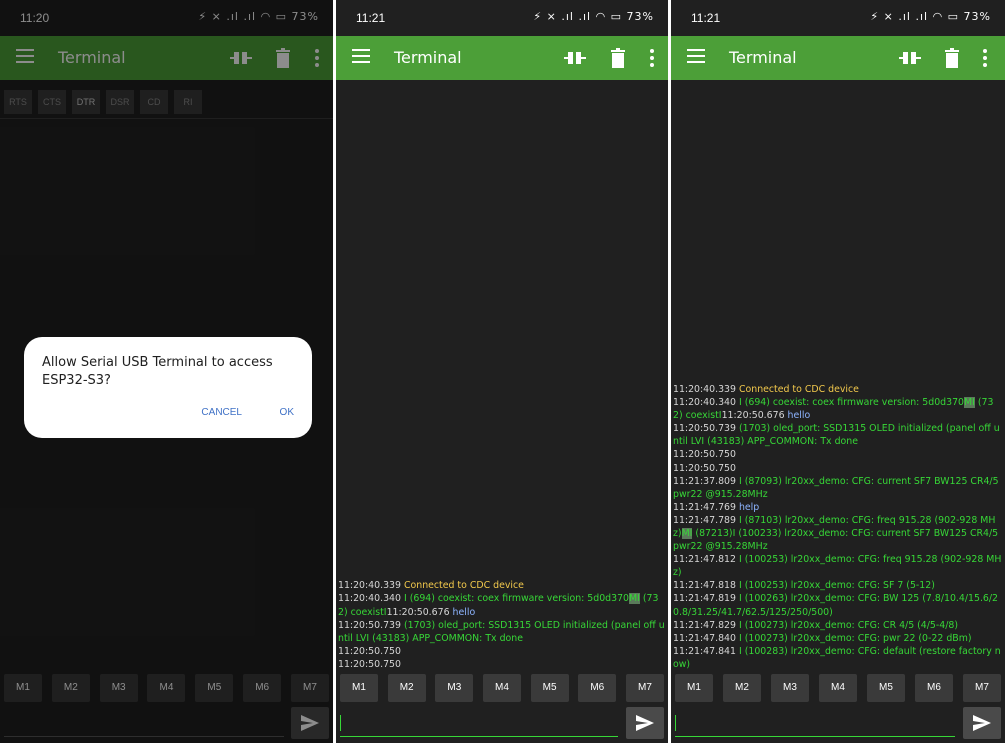  Describe the element at coordinates (838, 507) in the screenshot. I see `log-line: 11:21:47.769 help` at that location.